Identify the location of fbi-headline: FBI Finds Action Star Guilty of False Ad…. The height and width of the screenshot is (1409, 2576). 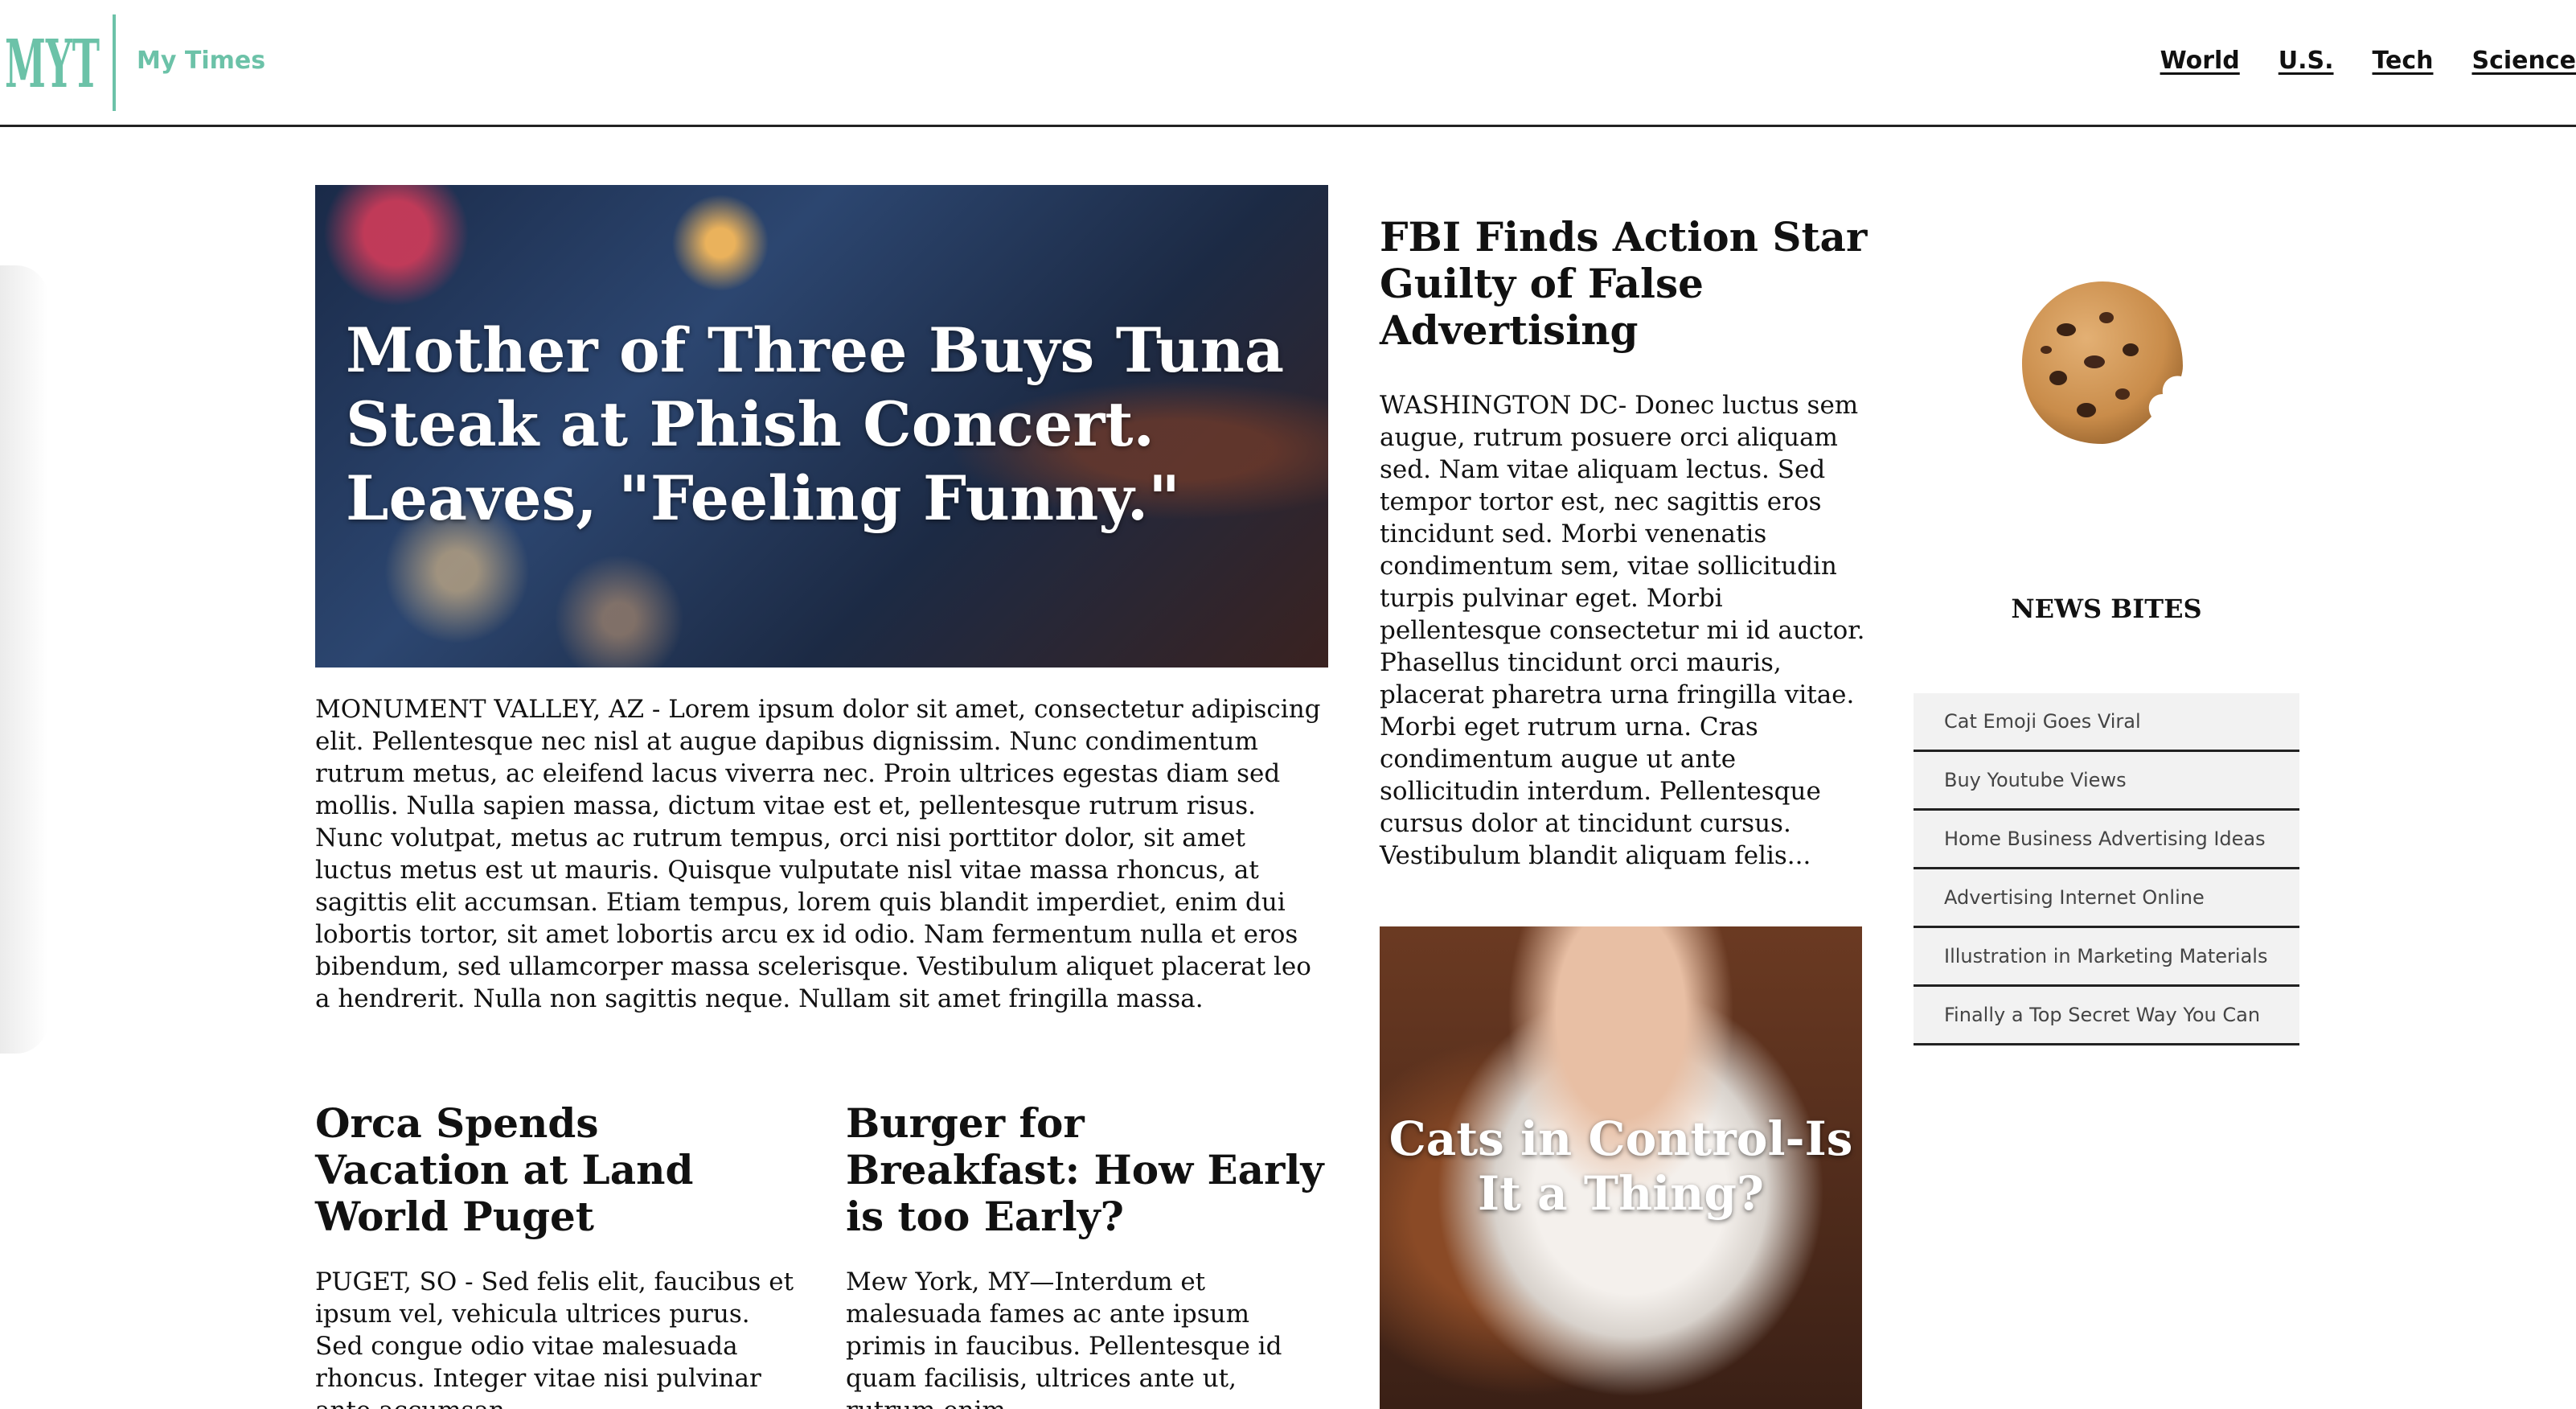
(1625, 284).